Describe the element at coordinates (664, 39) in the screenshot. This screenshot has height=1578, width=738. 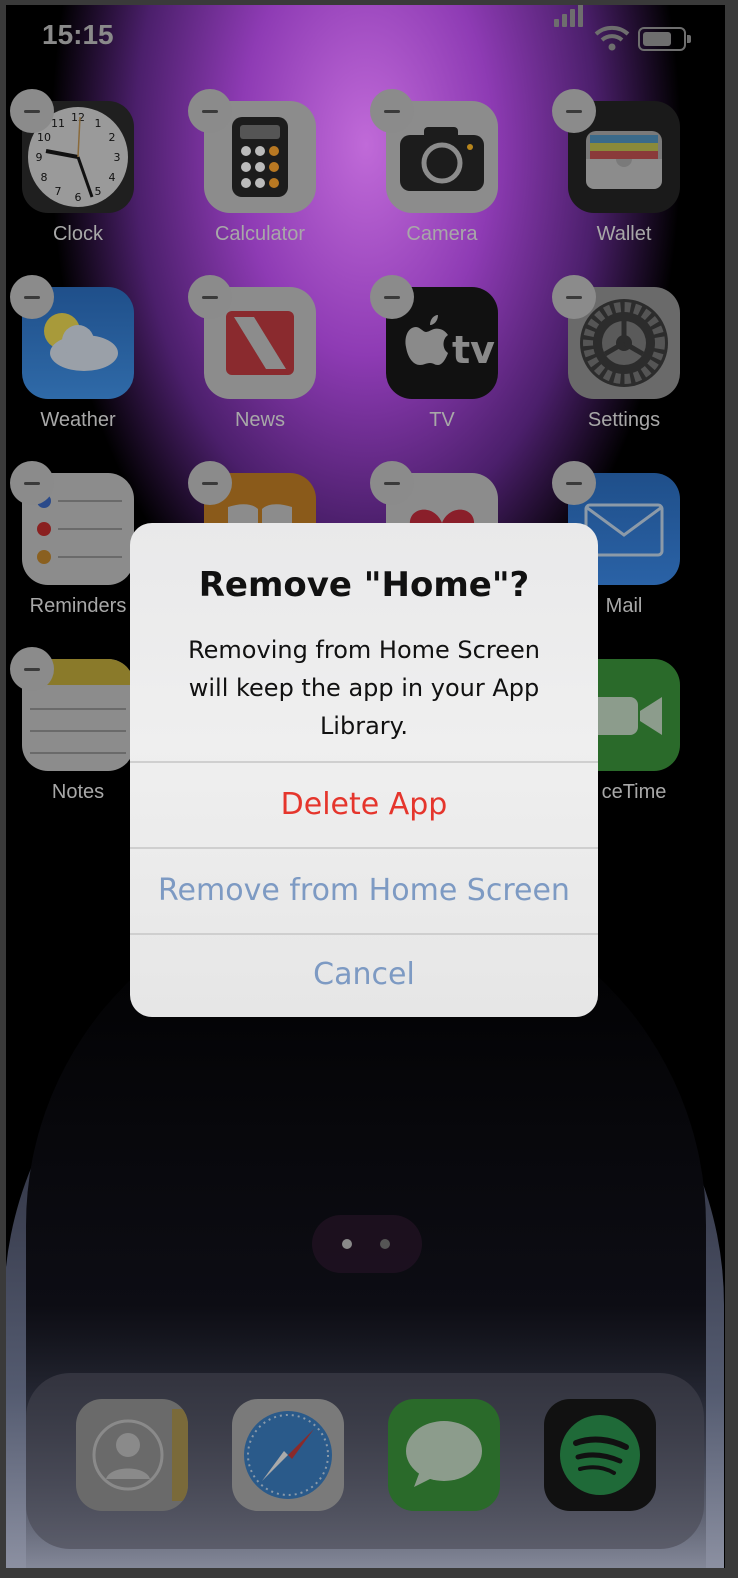
I see `battery-icon` at that location.